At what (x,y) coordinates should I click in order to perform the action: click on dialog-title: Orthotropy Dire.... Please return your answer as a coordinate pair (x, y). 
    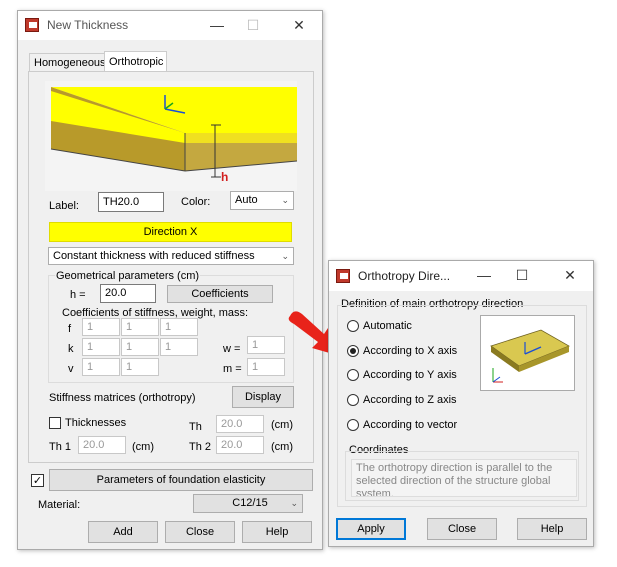
    Looking at the image, I should click on (404, 276).